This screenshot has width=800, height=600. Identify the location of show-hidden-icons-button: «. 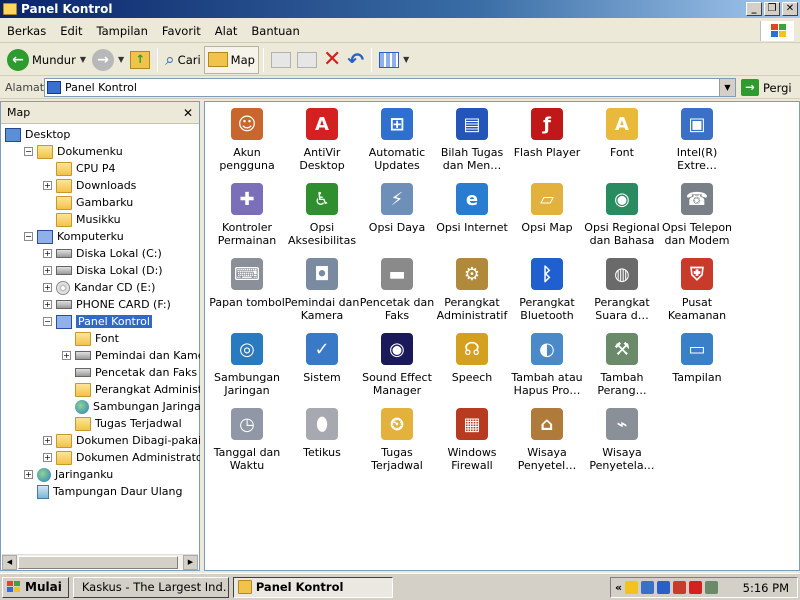
(618, 587).